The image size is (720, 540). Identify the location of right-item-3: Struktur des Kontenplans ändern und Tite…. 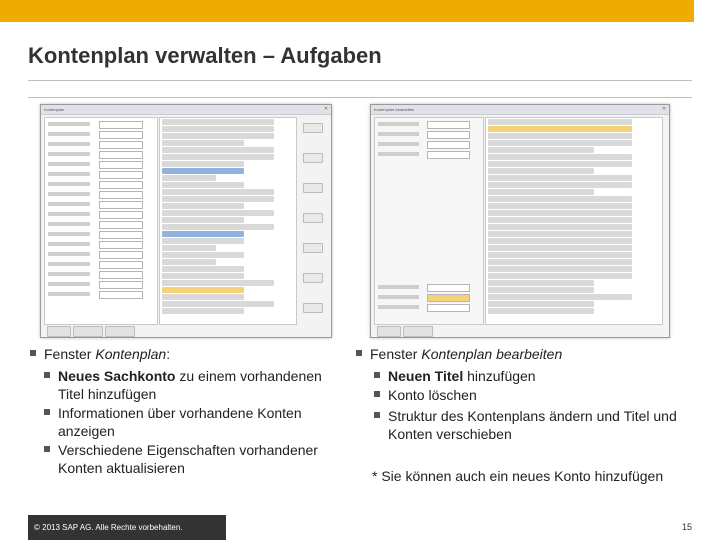
(532, 425).